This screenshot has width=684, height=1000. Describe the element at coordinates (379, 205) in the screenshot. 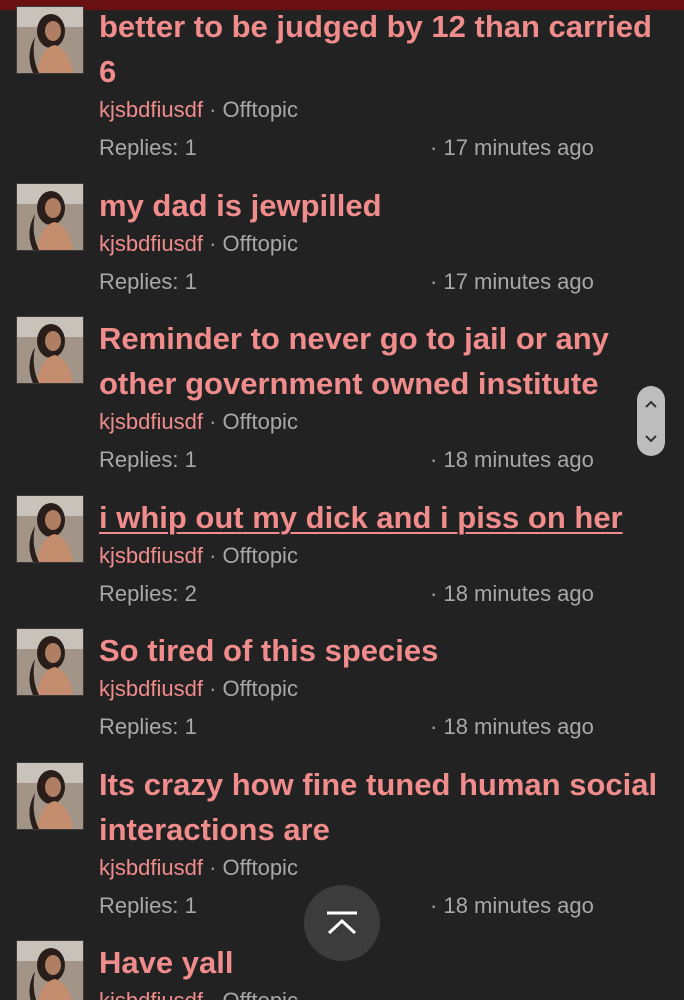

I see `thread-title-link: my dad is jewpilled` at that location.